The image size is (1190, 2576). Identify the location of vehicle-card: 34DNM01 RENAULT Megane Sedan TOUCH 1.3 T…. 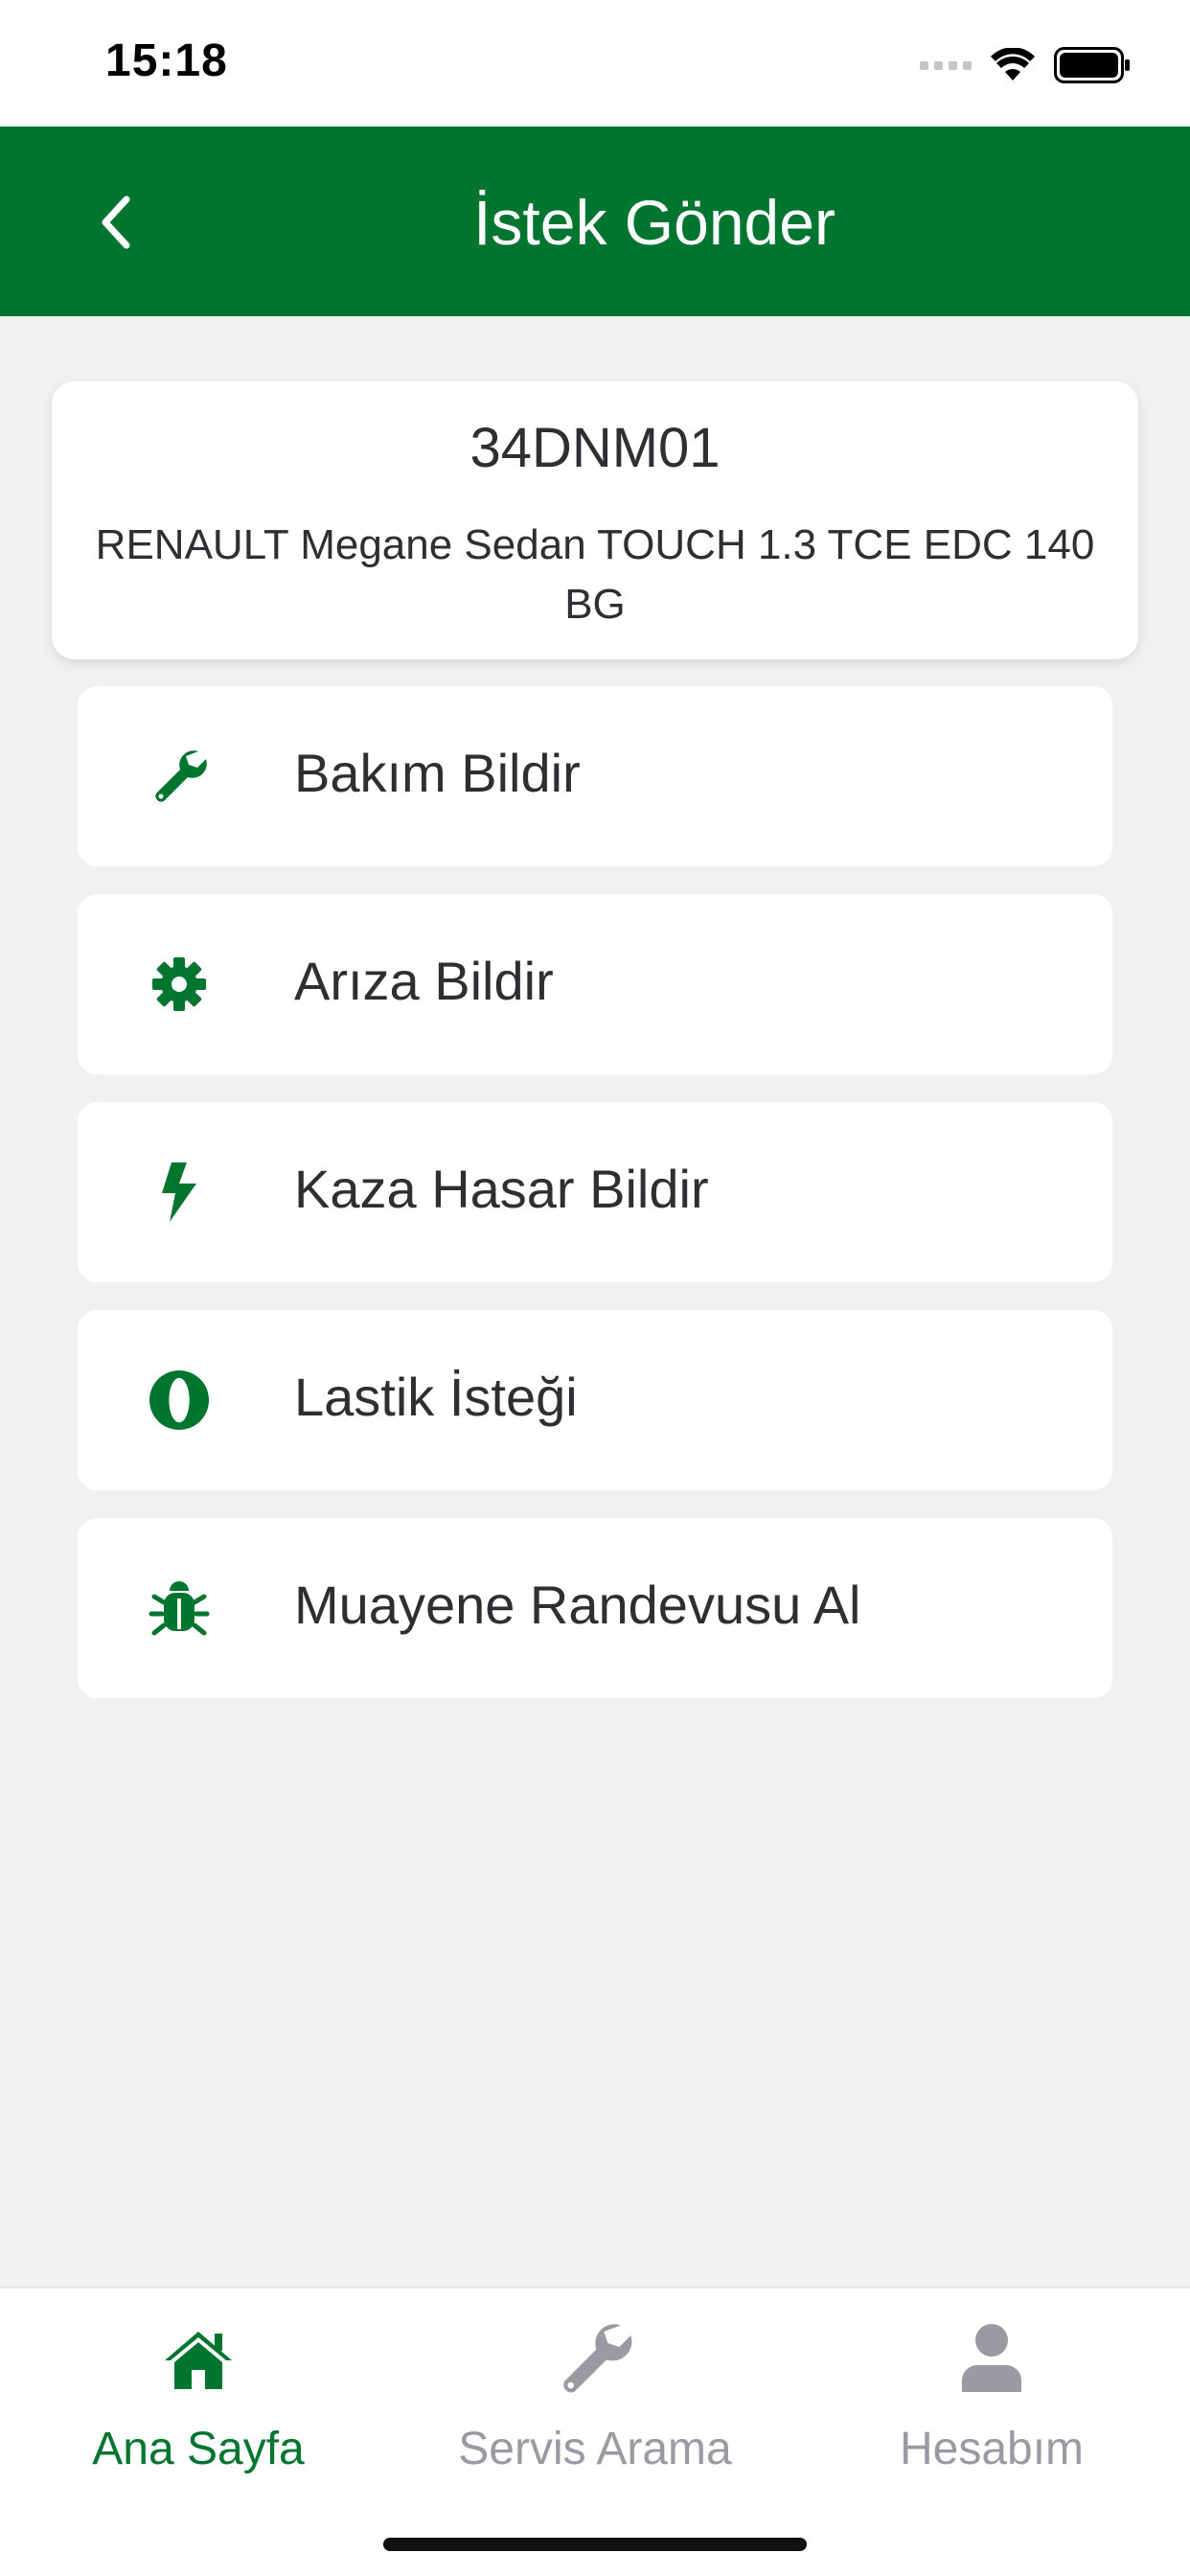
(595, 520).